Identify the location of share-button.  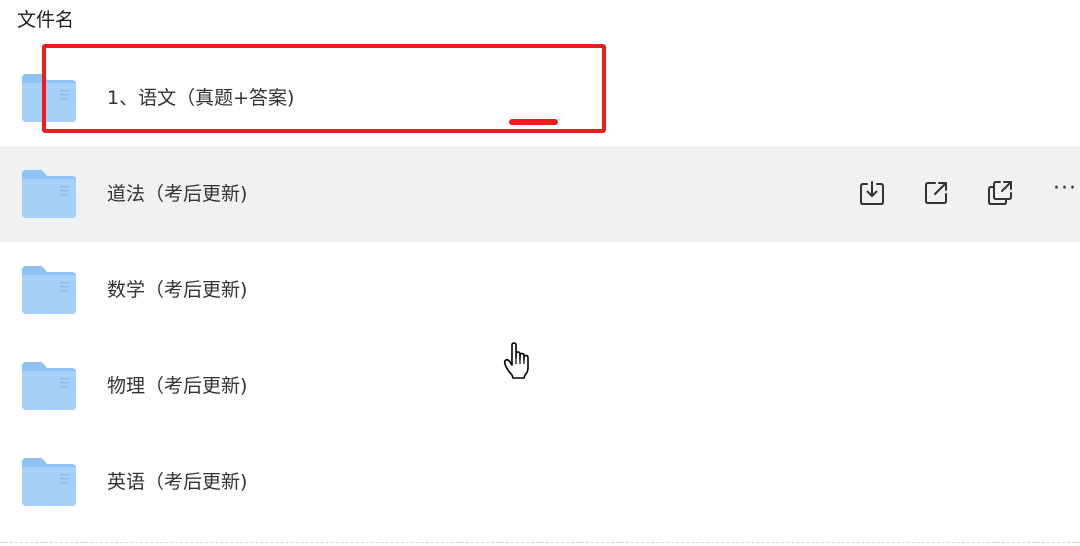
(936, 193).